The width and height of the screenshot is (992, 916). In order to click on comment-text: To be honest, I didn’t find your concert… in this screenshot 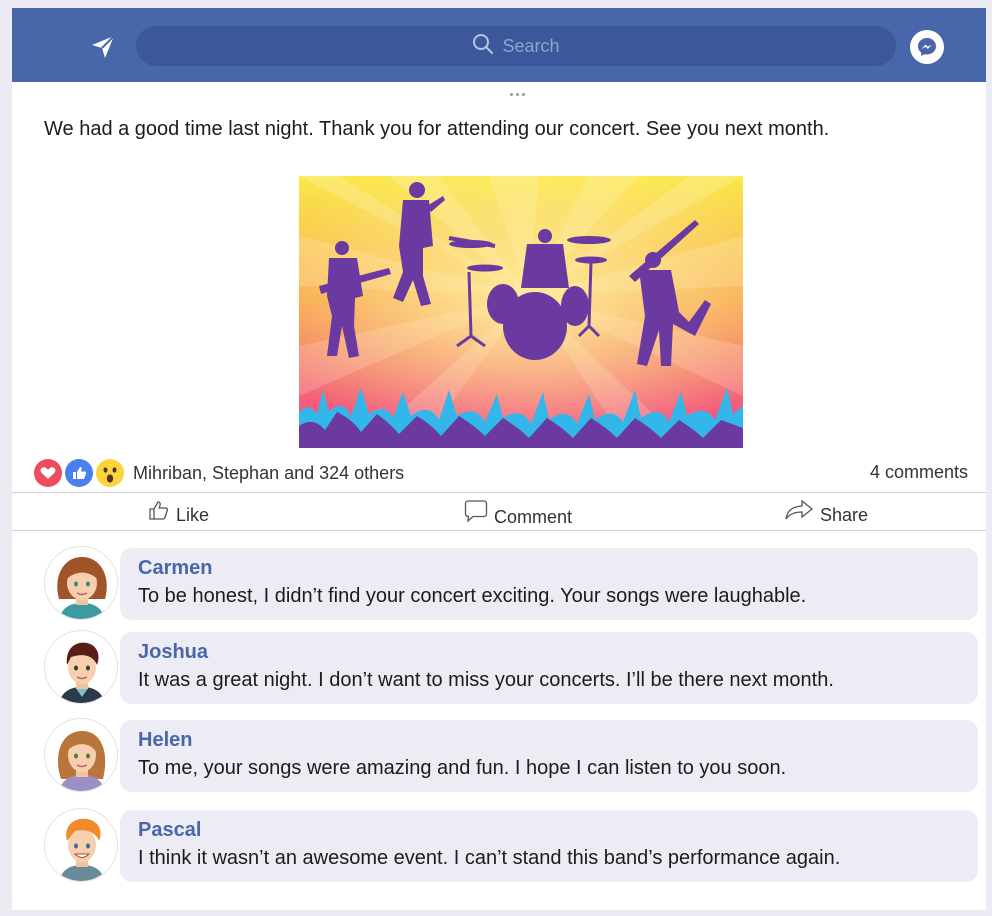, I will do `click(472, 596)`.